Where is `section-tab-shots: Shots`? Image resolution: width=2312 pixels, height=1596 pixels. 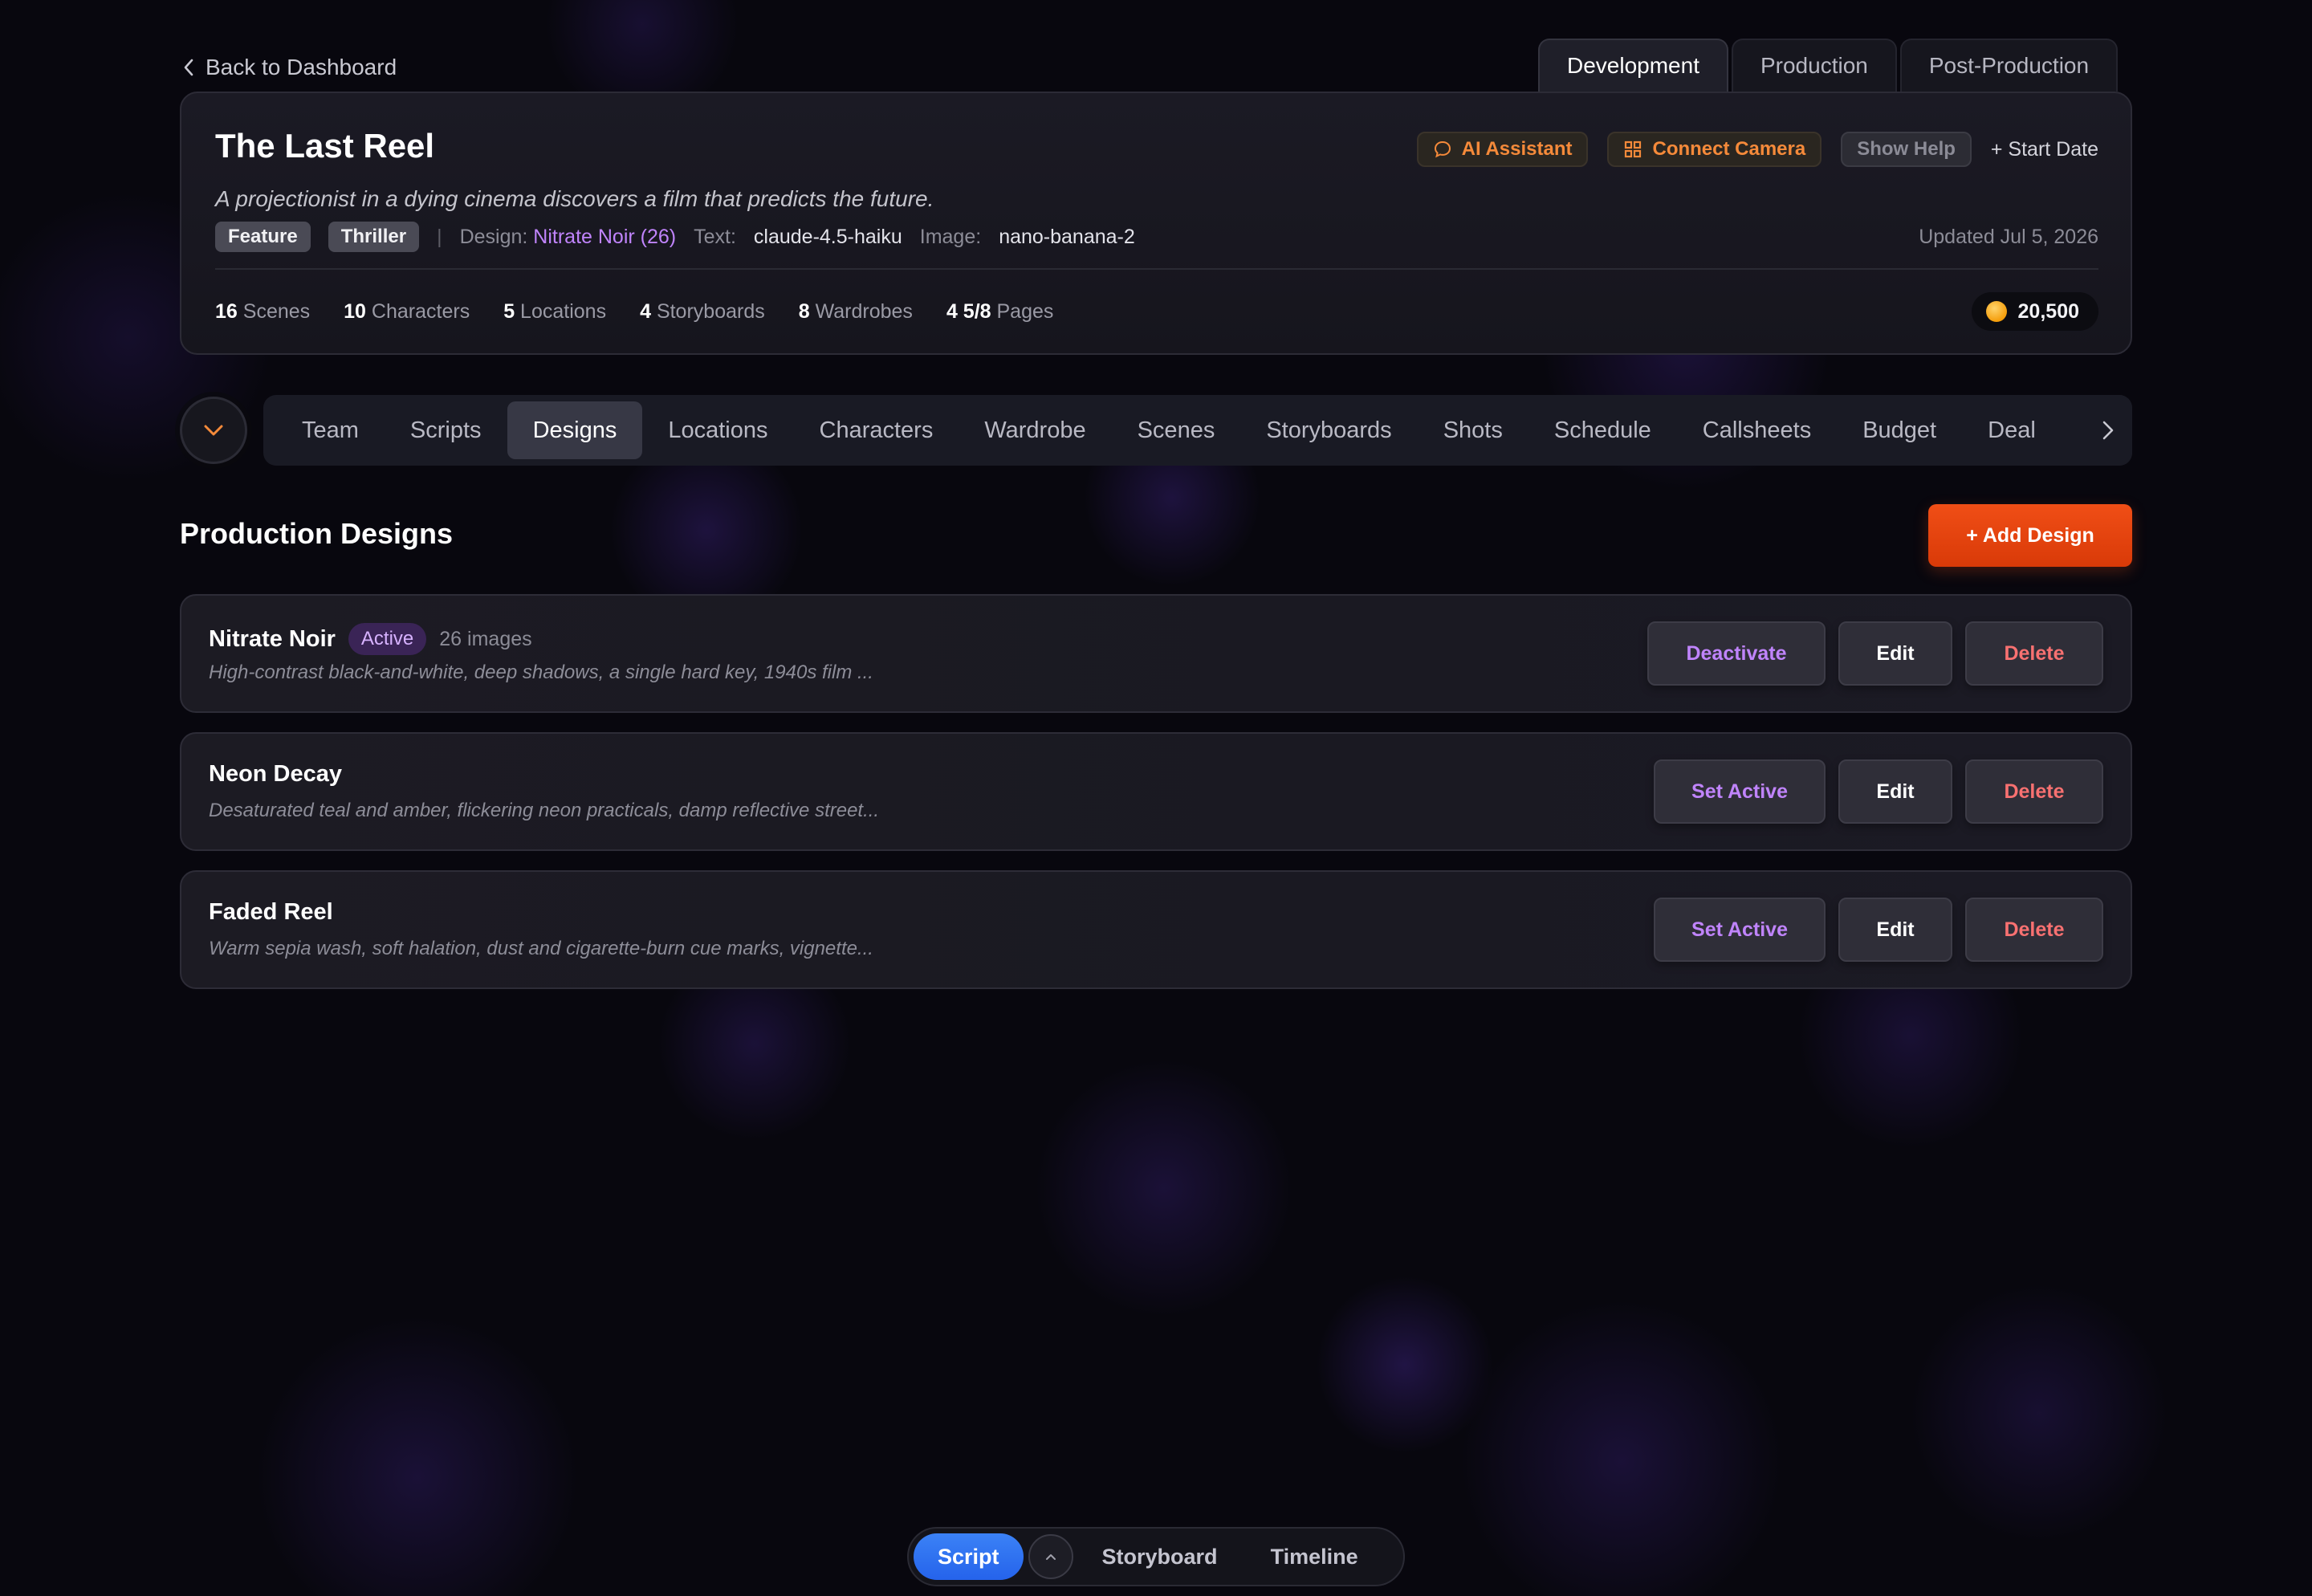 section-tab-shots: Shots is located at coordinates (1473, 430).